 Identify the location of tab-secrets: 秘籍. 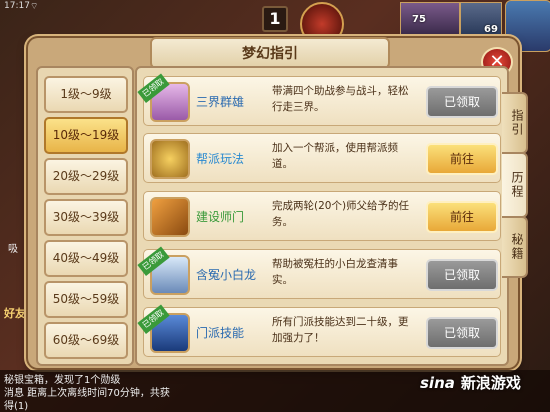
(515, 247).